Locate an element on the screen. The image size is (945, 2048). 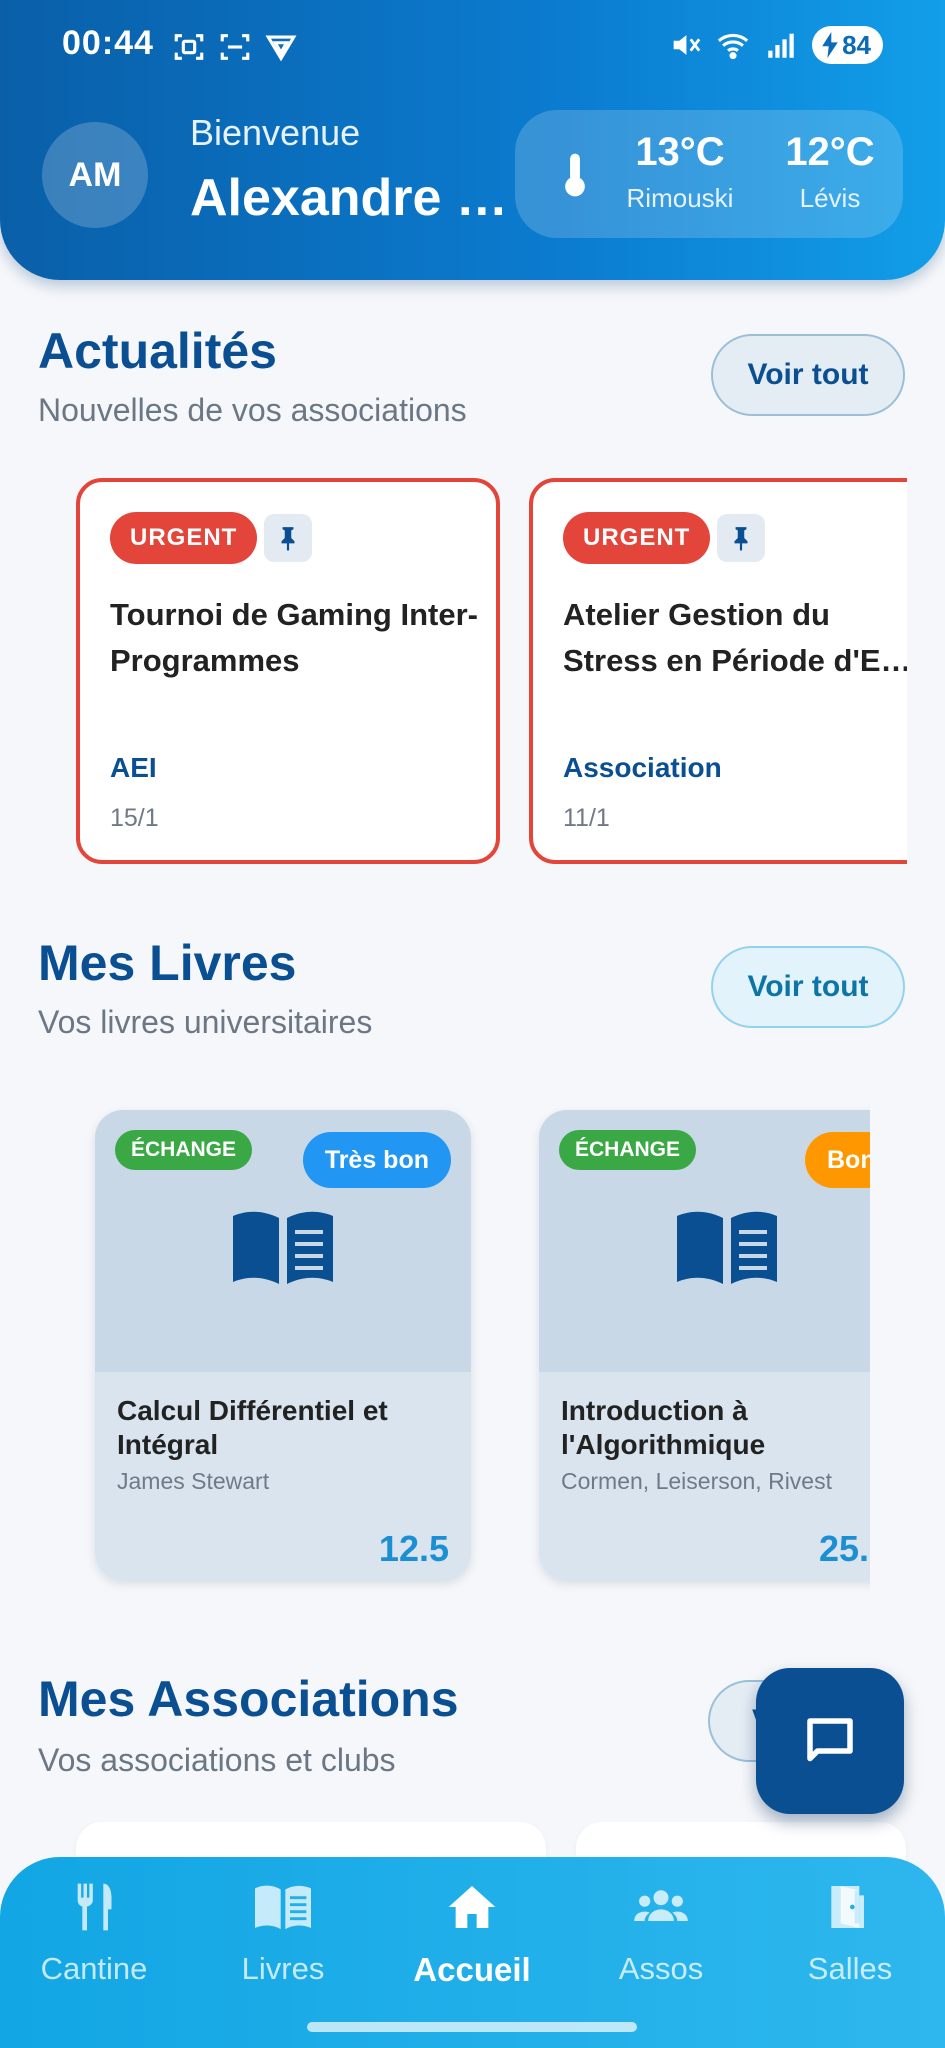
avatar: AM is located at coordinates (95, 175).